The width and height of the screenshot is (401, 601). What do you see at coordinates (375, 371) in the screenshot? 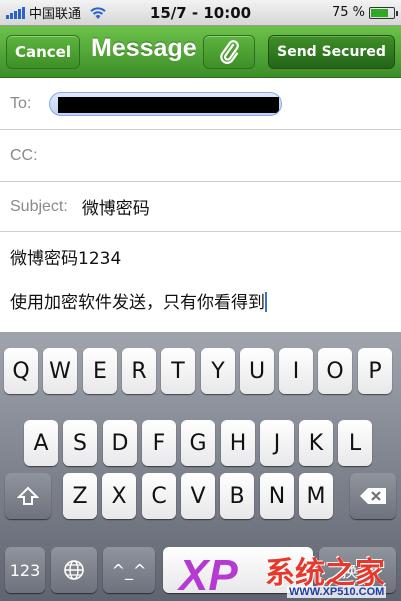
I see `key-p: P` at bounding box center [375, 371].